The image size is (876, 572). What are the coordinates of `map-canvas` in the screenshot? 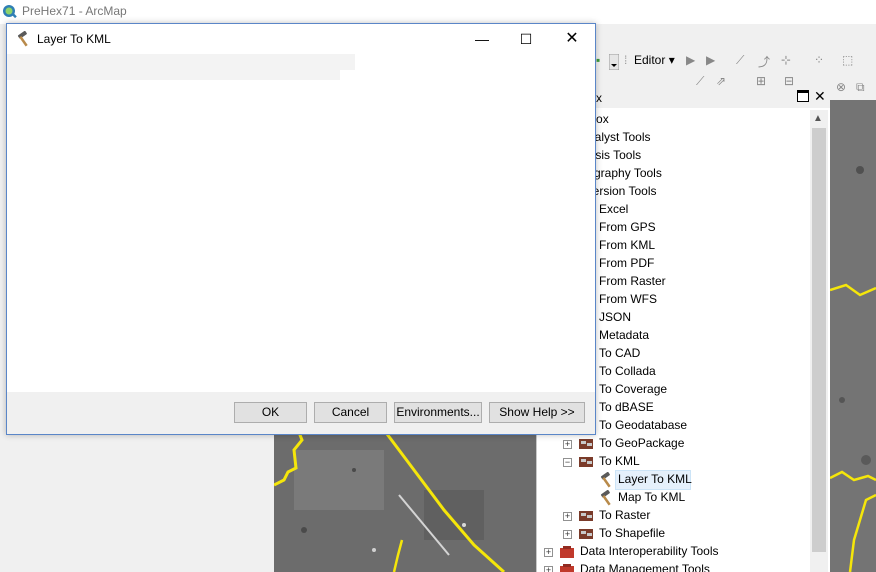 It's located at (405, 501).